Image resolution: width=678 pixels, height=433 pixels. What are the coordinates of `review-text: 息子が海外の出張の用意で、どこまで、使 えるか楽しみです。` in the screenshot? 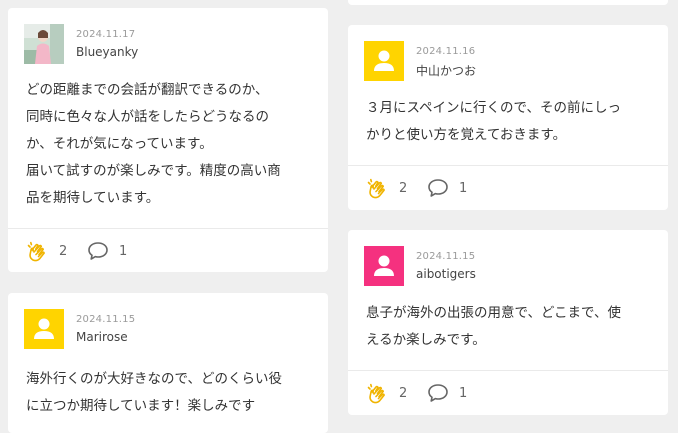 It's located at (510, 327).